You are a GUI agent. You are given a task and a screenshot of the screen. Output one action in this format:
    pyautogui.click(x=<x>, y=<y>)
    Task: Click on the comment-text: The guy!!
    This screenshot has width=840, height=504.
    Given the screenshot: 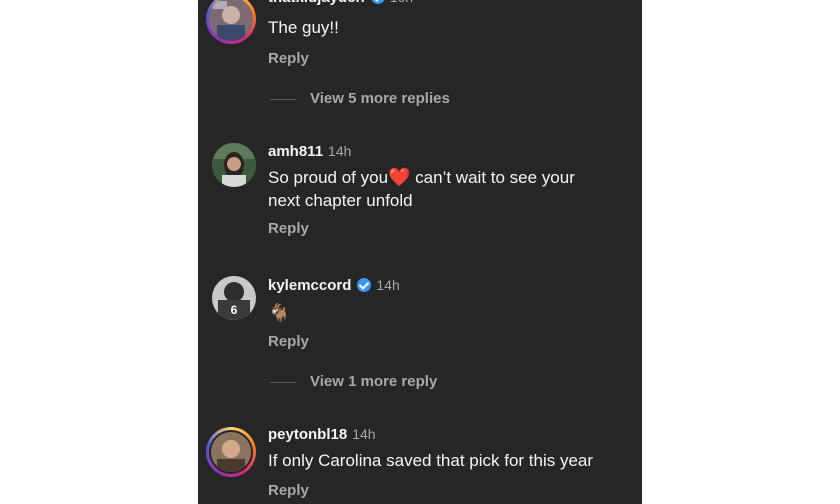 What is the action you would take?
    pyautogui.click(x=303, y=27)
    